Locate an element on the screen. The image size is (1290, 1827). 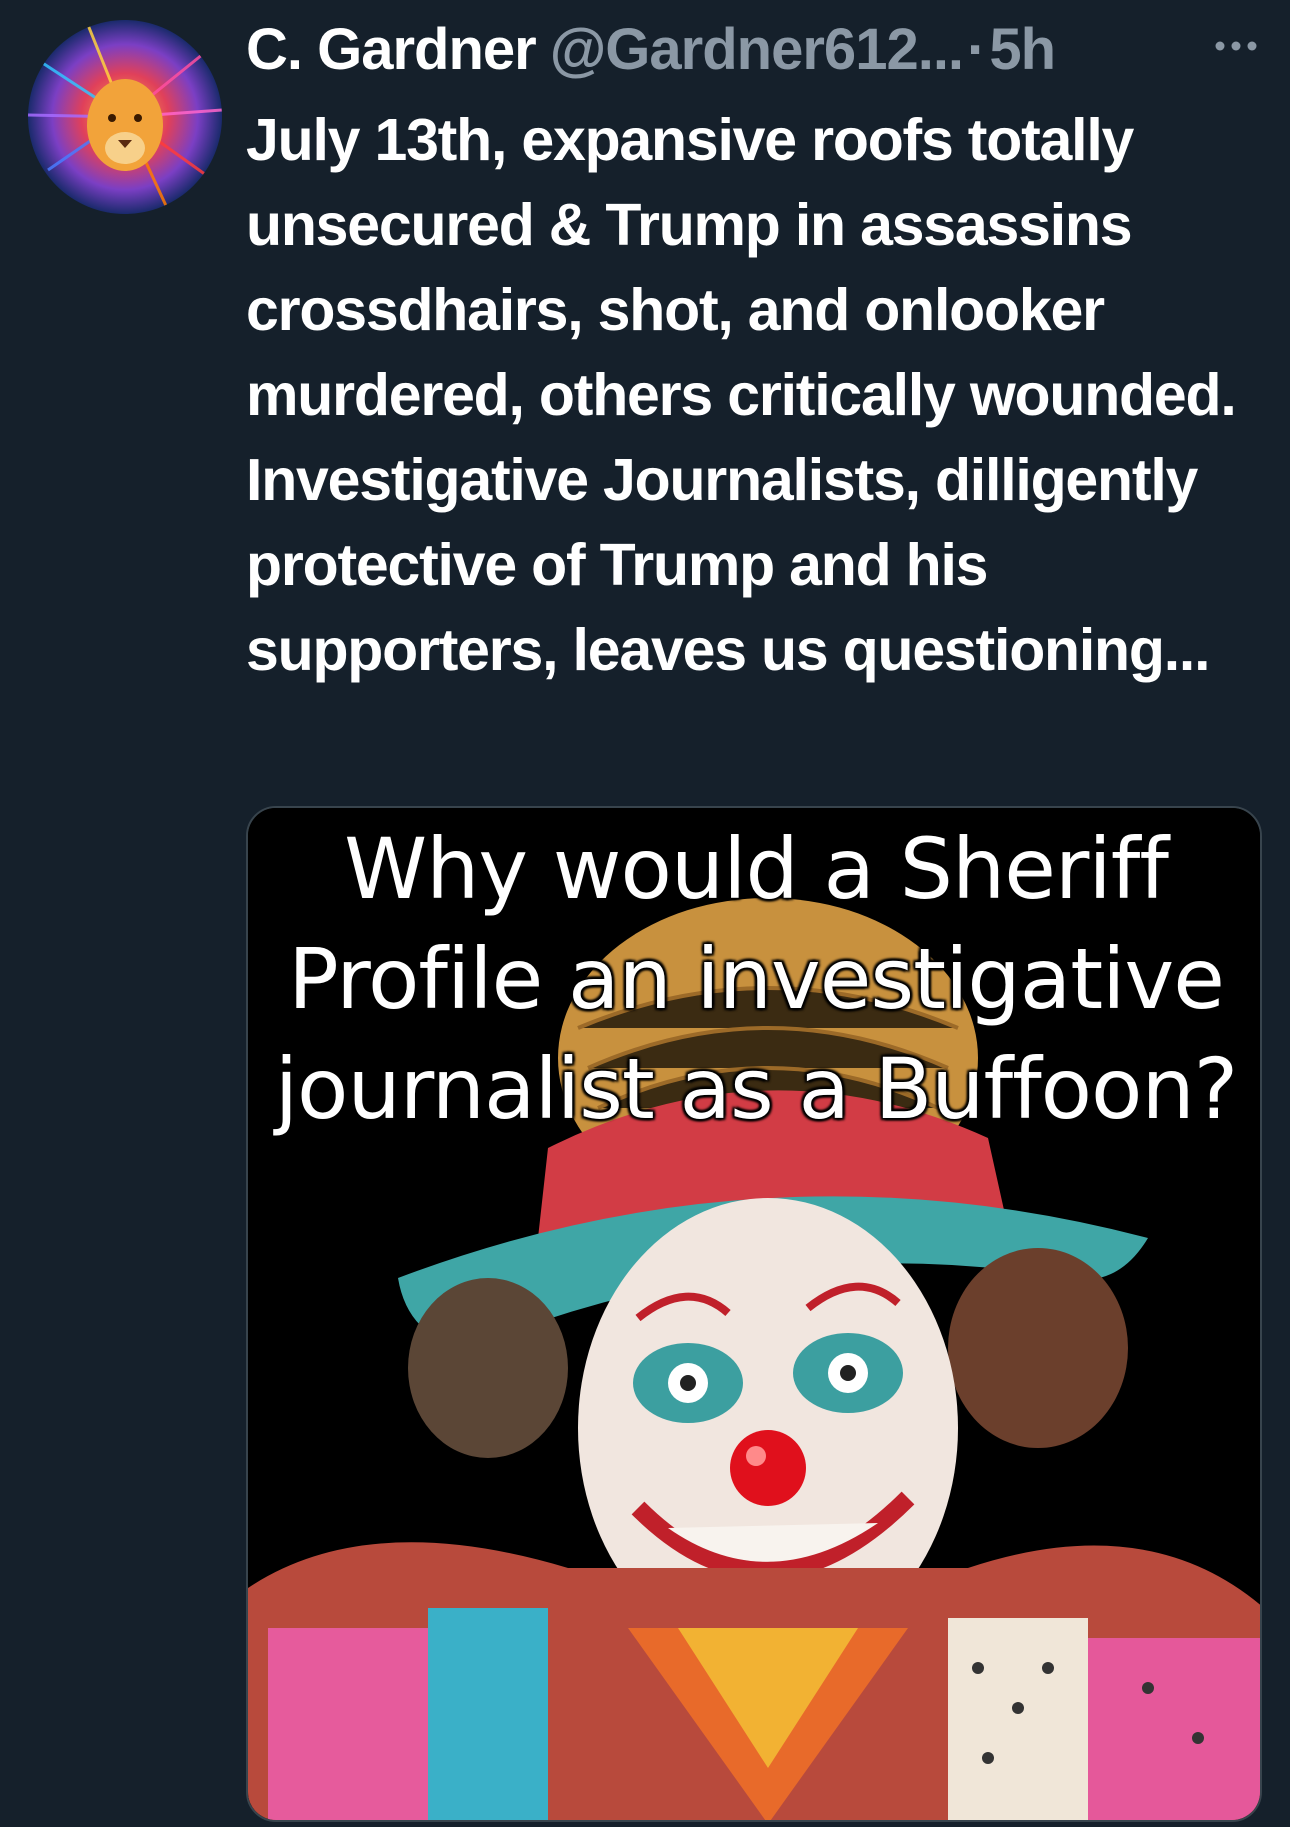
more-options-button is located at coordinates (1236, 46).